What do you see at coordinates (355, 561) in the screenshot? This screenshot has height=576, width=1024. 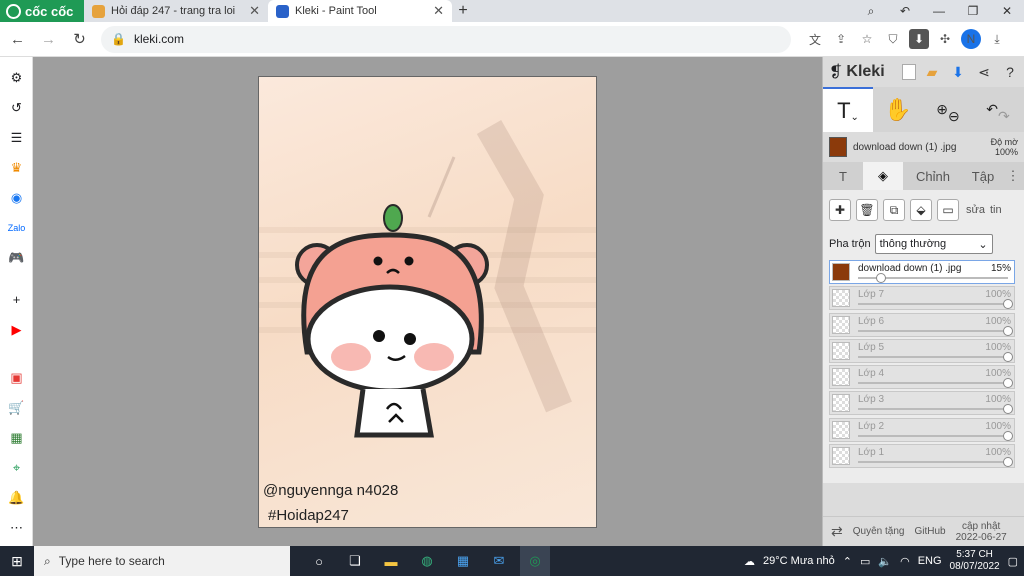 I see `task-view-icon: ❏` at bounding box center [355, 561].